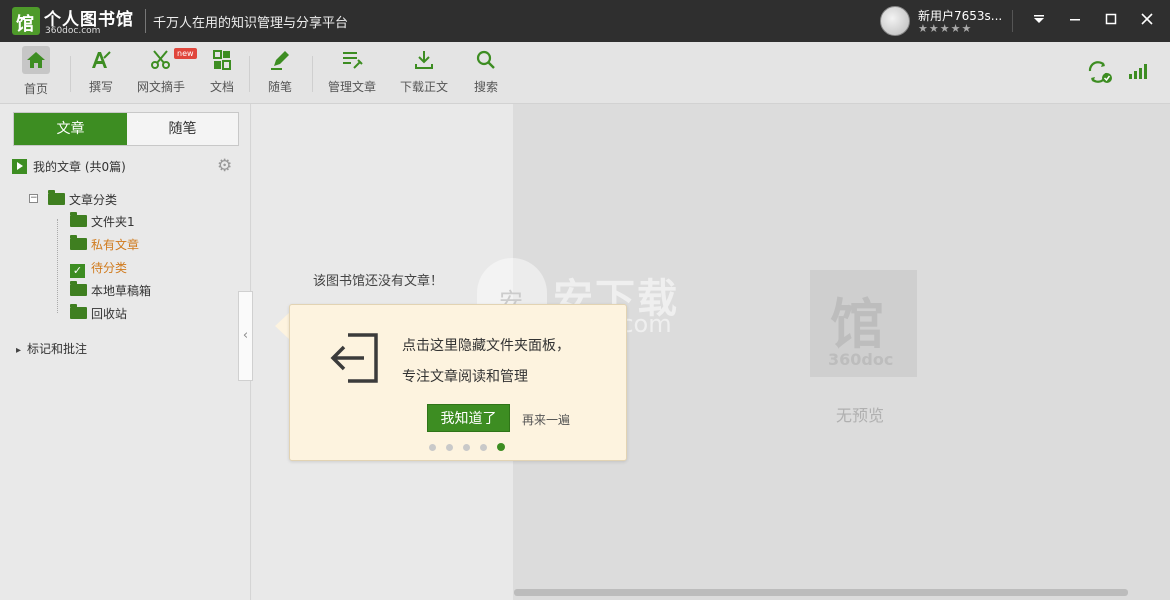  I want to click on toolbar-download-button: 下载正文, so click(424, 74).